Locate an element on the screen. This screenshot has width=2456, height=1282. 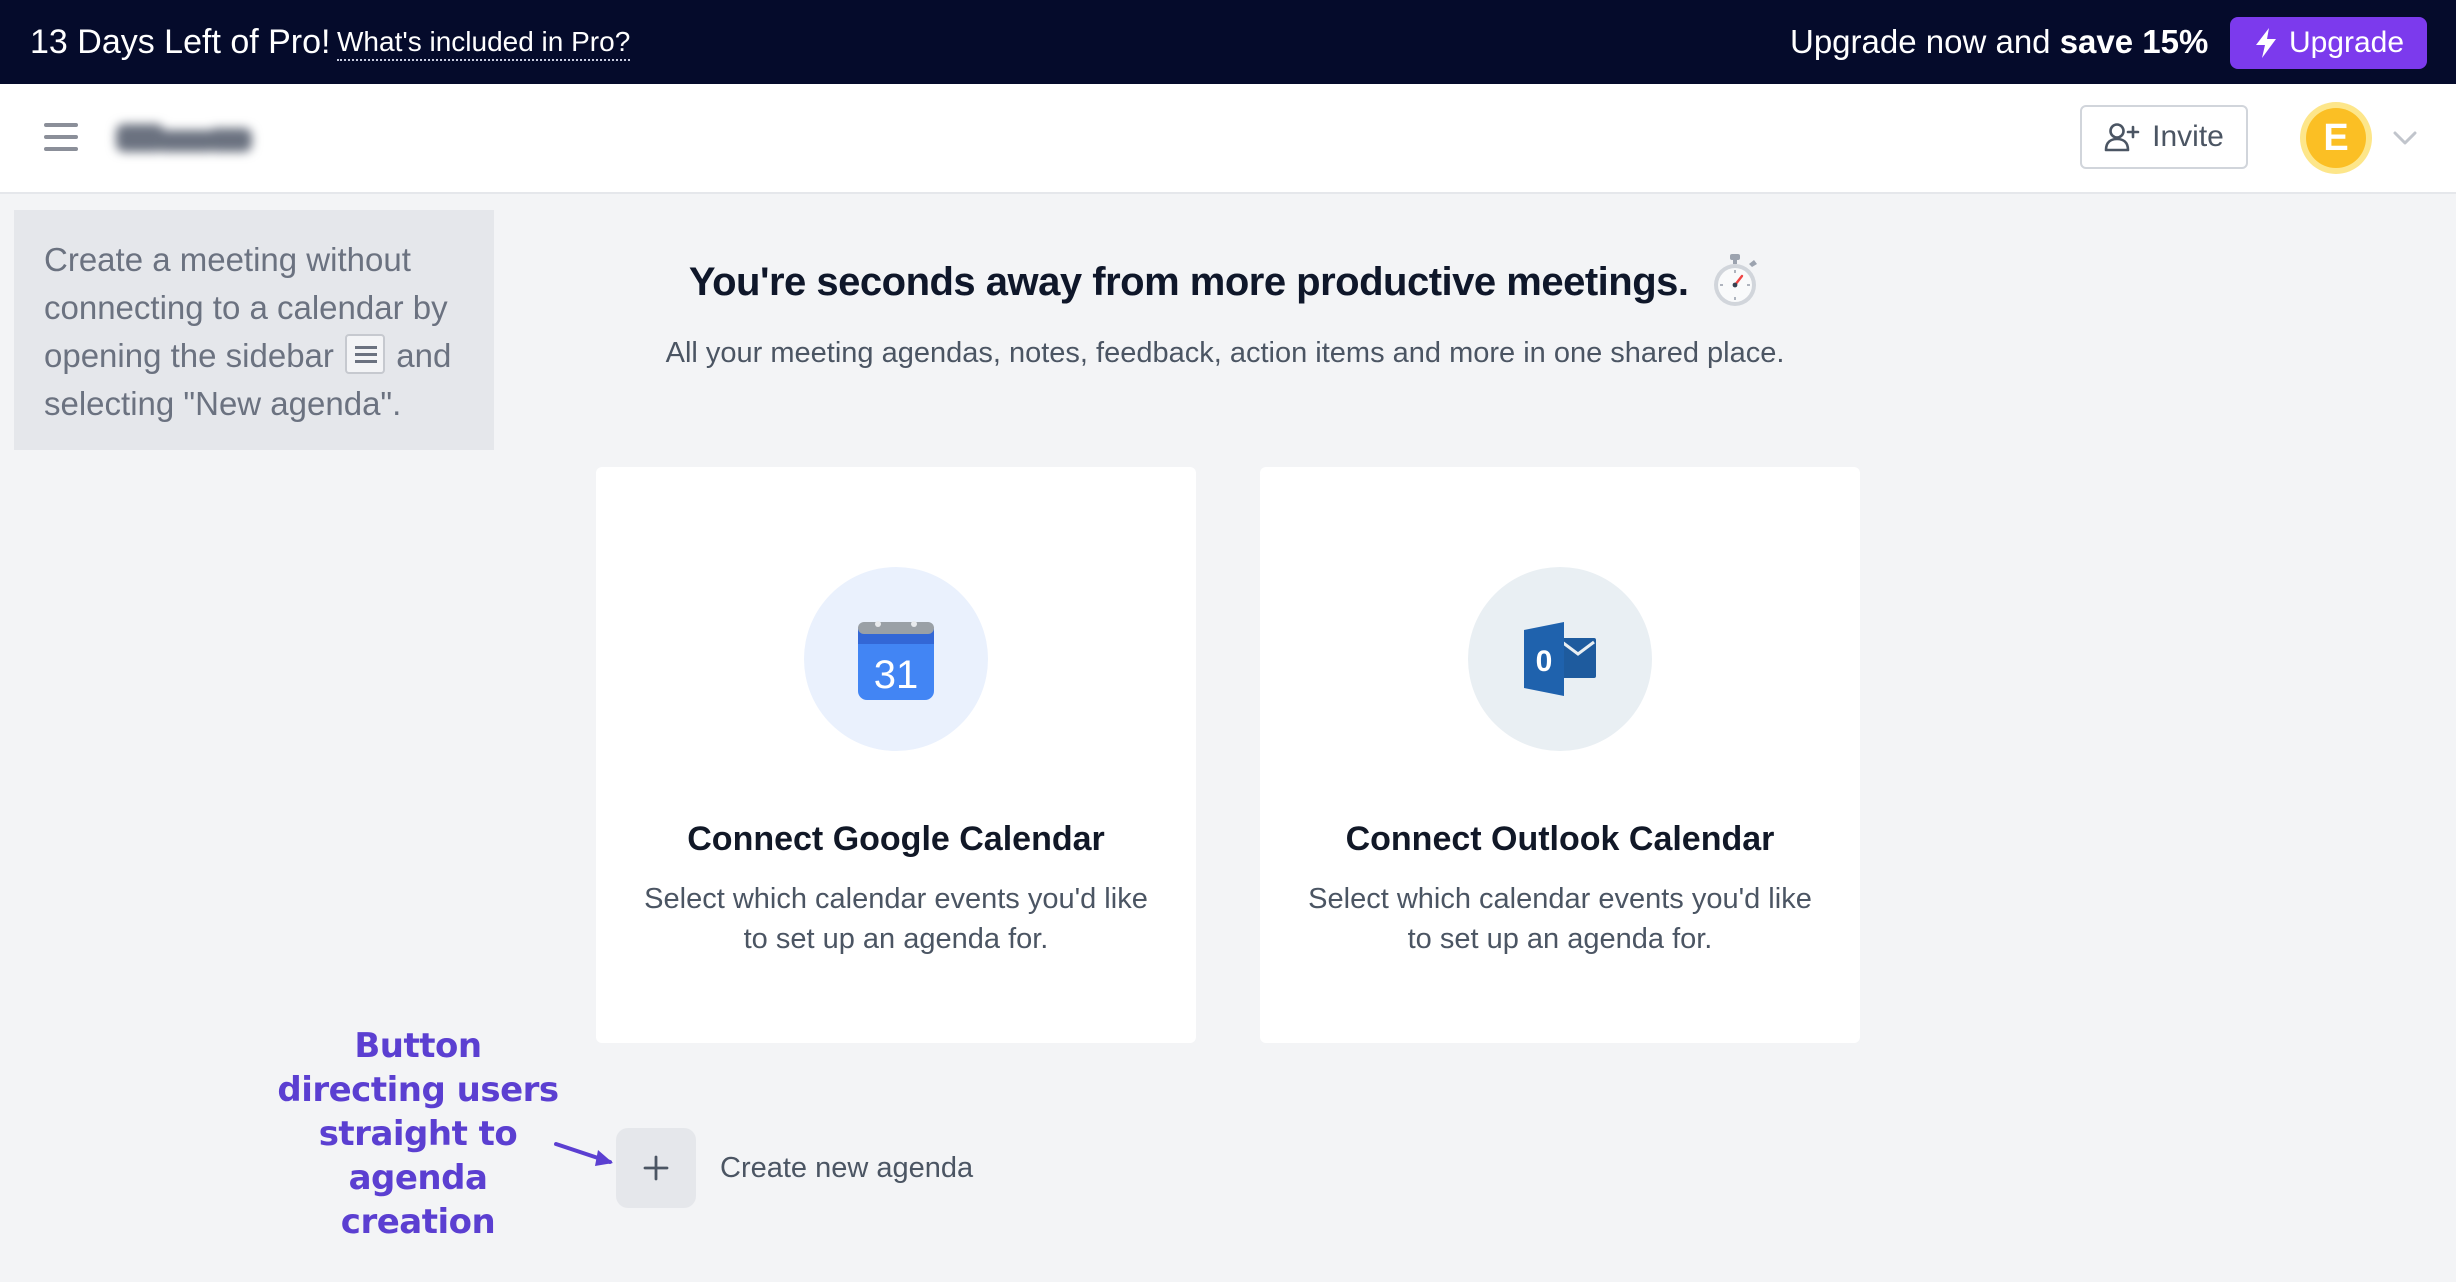
google-calendar-icon-number: 31 is located at coordinates (896, 675).